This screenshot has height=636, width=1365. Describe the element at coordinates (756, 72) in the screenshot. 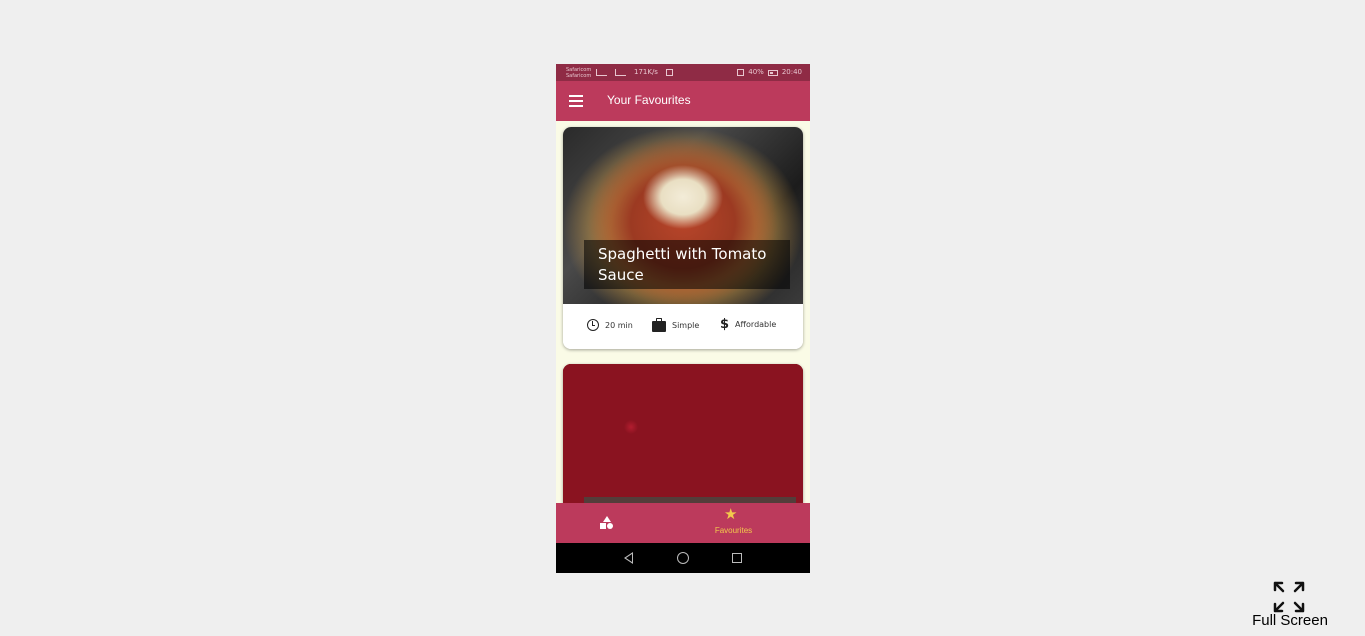

I see `battery-percent: 40%` at that location.